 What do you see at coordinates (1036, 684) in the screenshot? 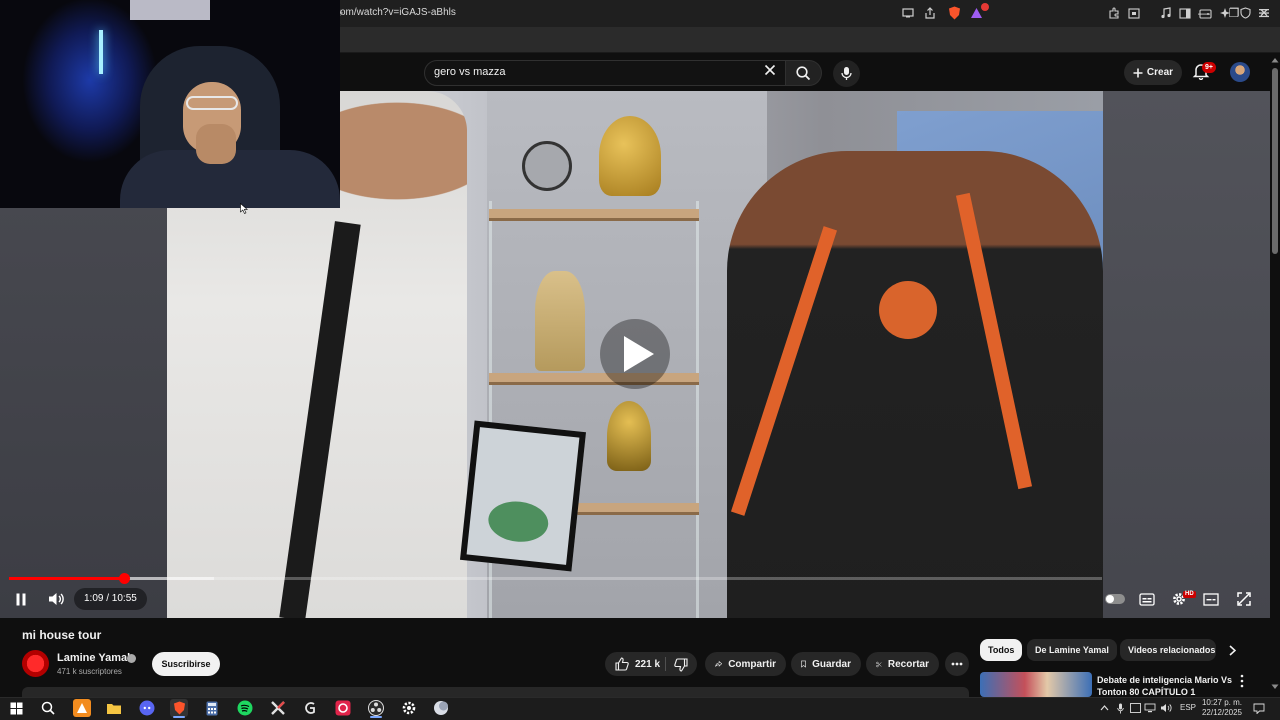
I see `recommended-video-thumbnail` at bounding box center [1036, 684].